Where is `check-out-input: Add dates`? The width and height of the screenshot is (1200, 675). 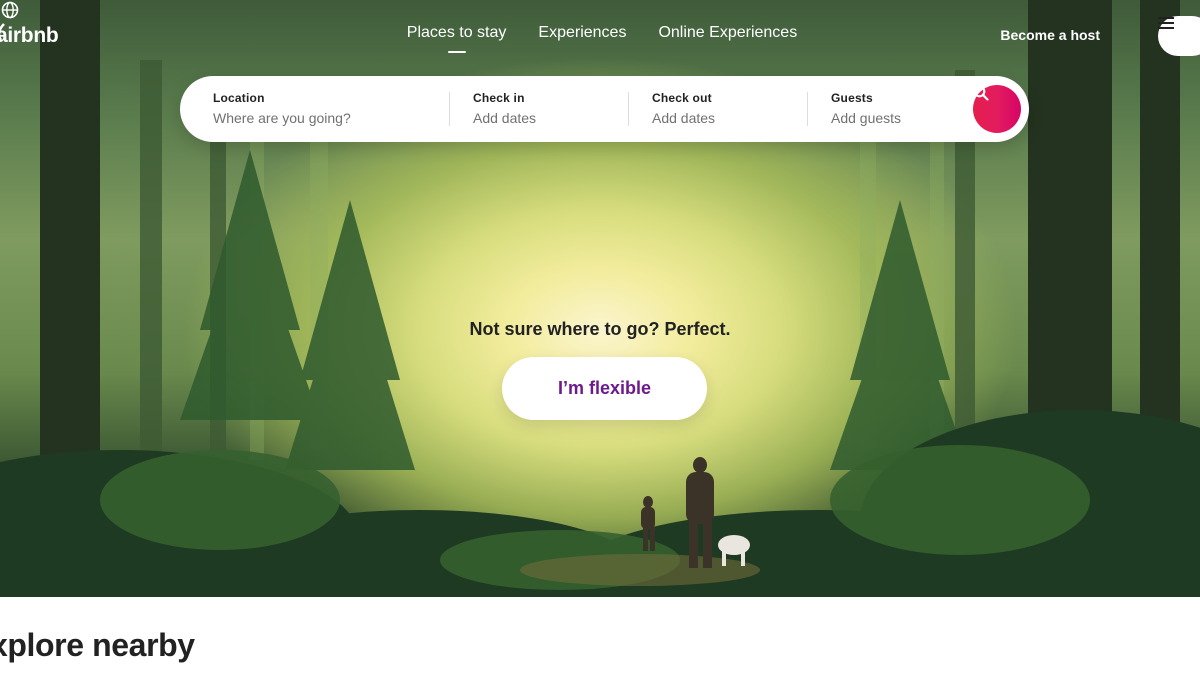
check-out-input: Add dates is located at coordinates (683, 118).